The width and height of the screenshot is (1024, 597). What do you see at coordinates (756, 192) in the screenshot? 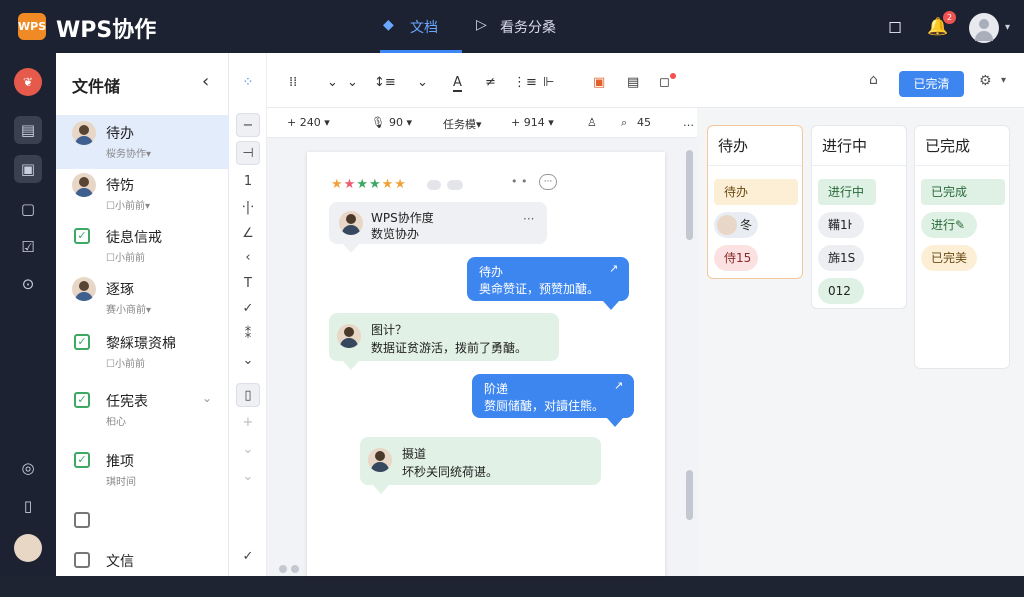
I see `kanban-card: 待办` at bounding box center [756, 192].